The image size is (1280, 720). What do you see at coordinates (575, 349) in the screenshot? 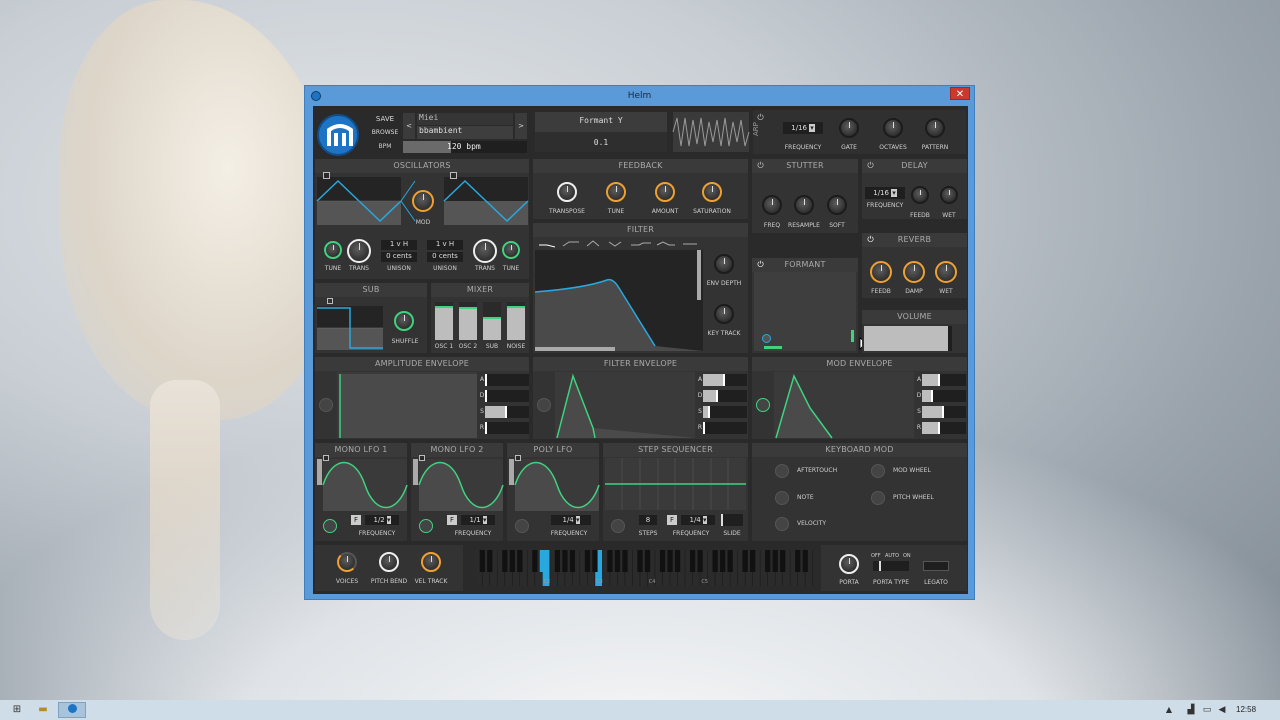
I see `filter-cutoff-bar` at bounding box center [575, 349].